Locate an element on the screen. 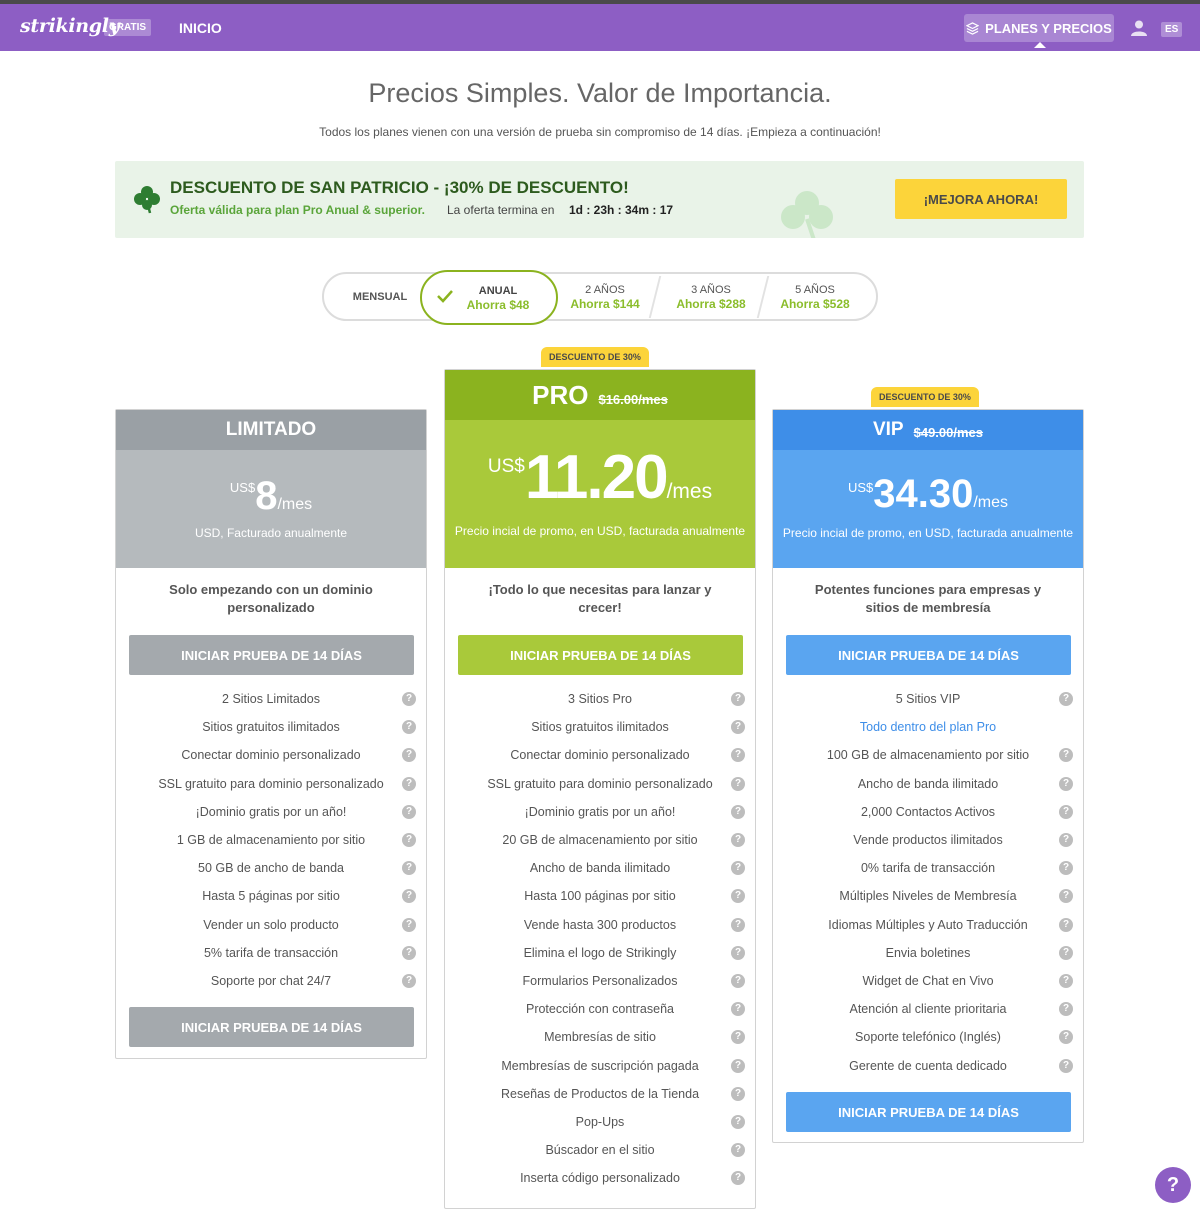 This screenshot has width=1200, height=1209. nav-home-link: INICIO is located at coordinates (200, 28).